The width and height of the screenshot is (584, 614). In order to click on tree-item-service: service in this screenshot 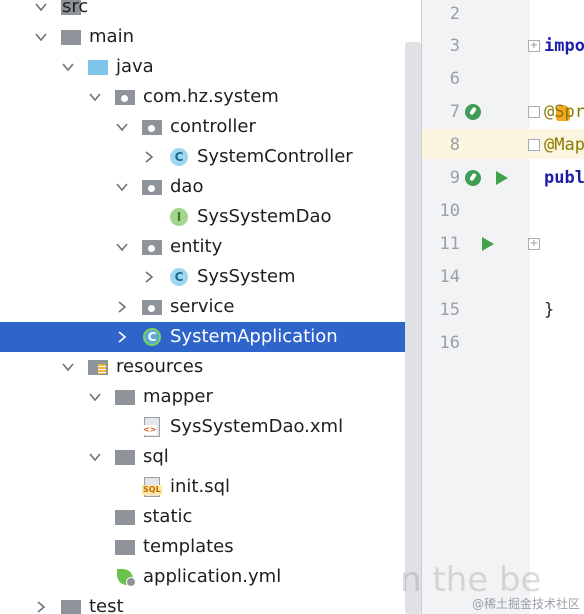, I will do `click(210, 307)`.